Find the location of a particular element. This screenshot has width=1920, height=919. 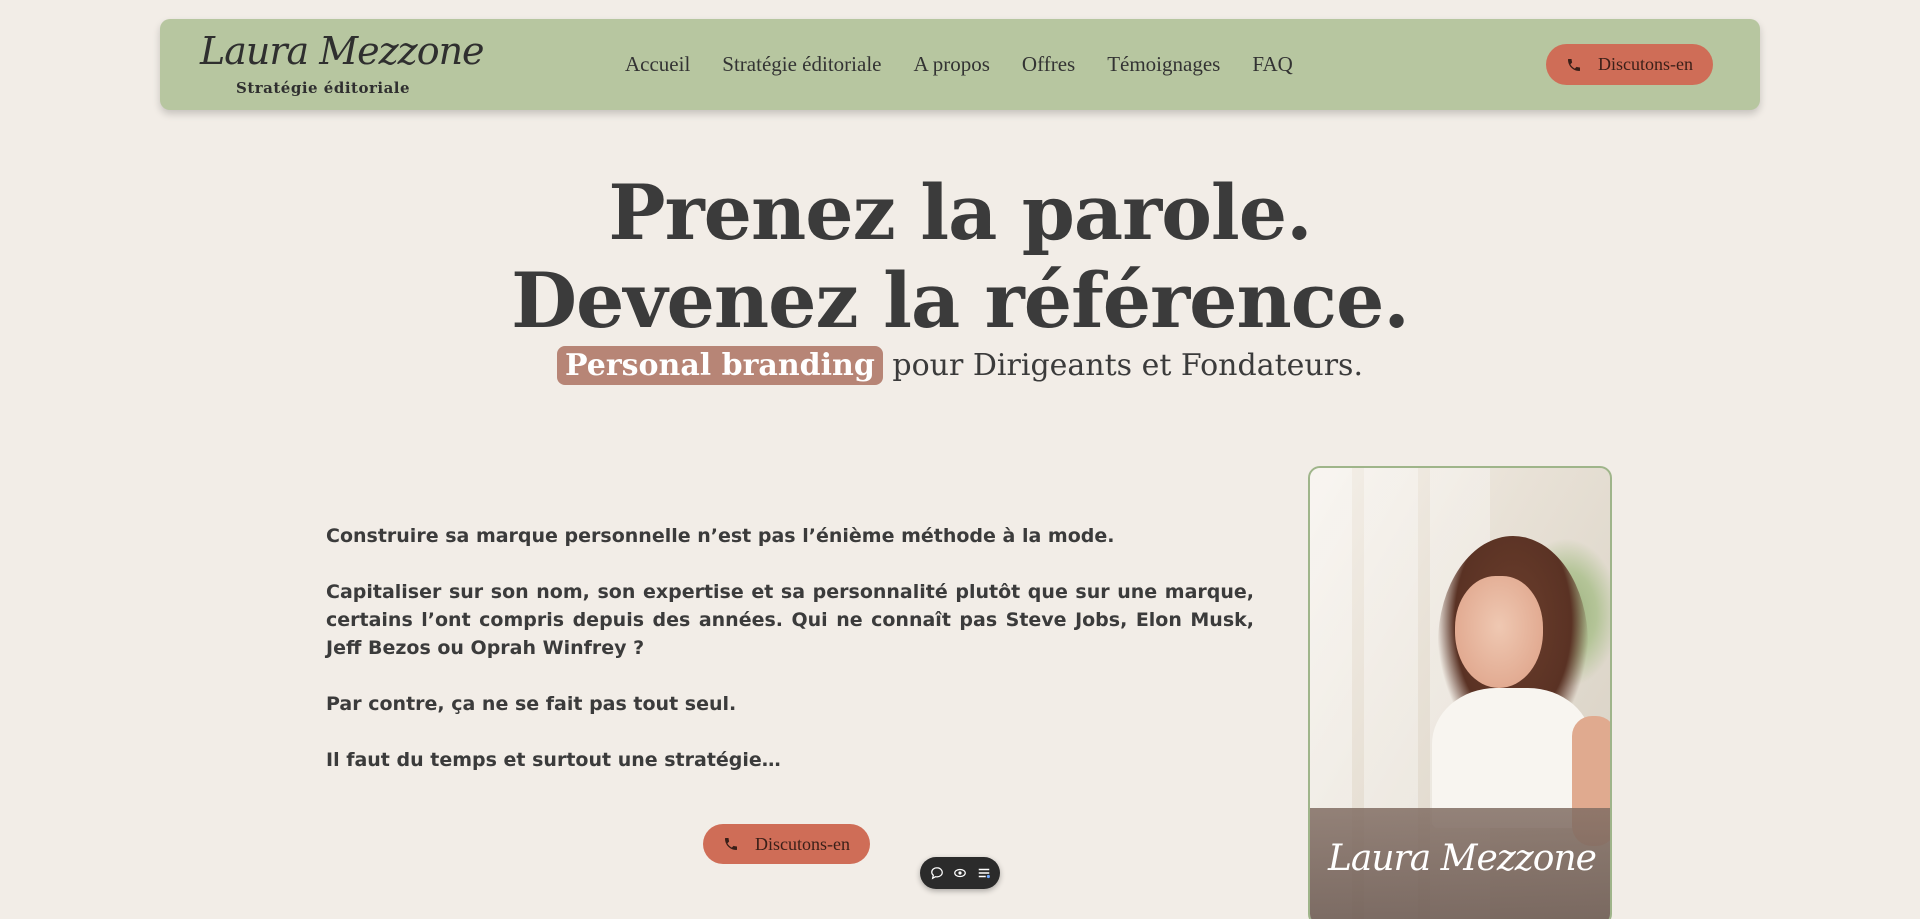

hero-highlight: Personal branding is located at coordinates (720, 365).